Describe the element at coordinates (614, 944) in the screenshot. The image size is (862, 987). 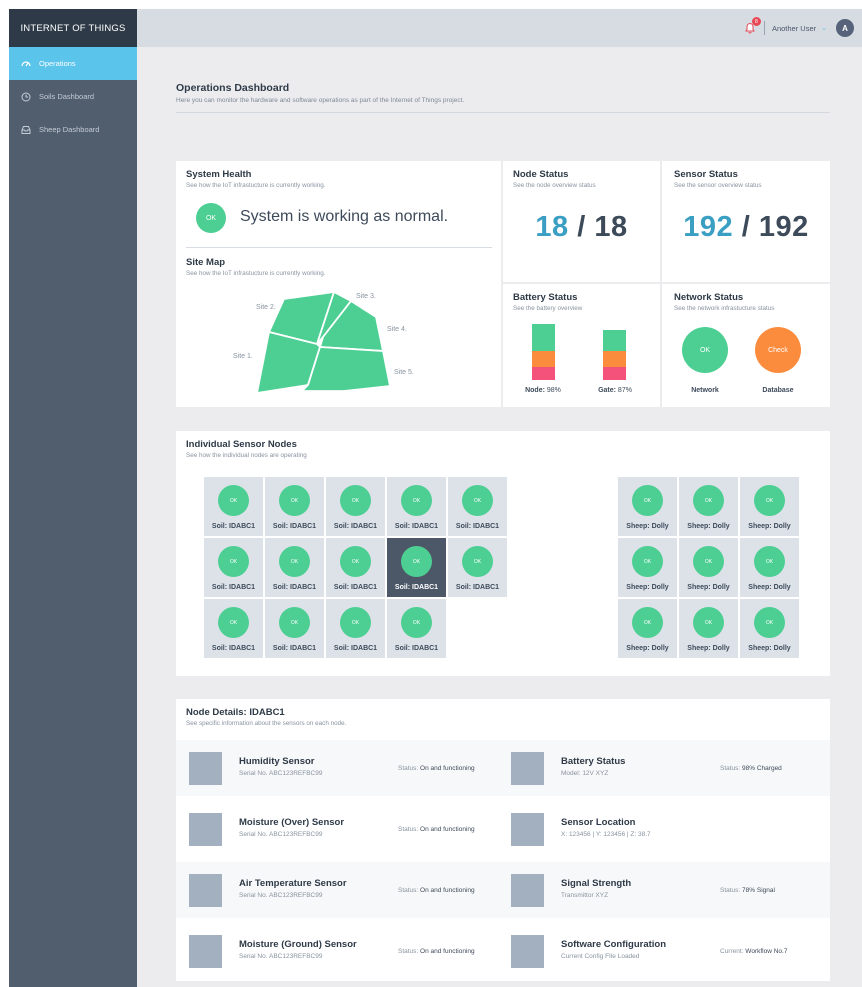
I see `sensor-name: Software Configuration` at that location.